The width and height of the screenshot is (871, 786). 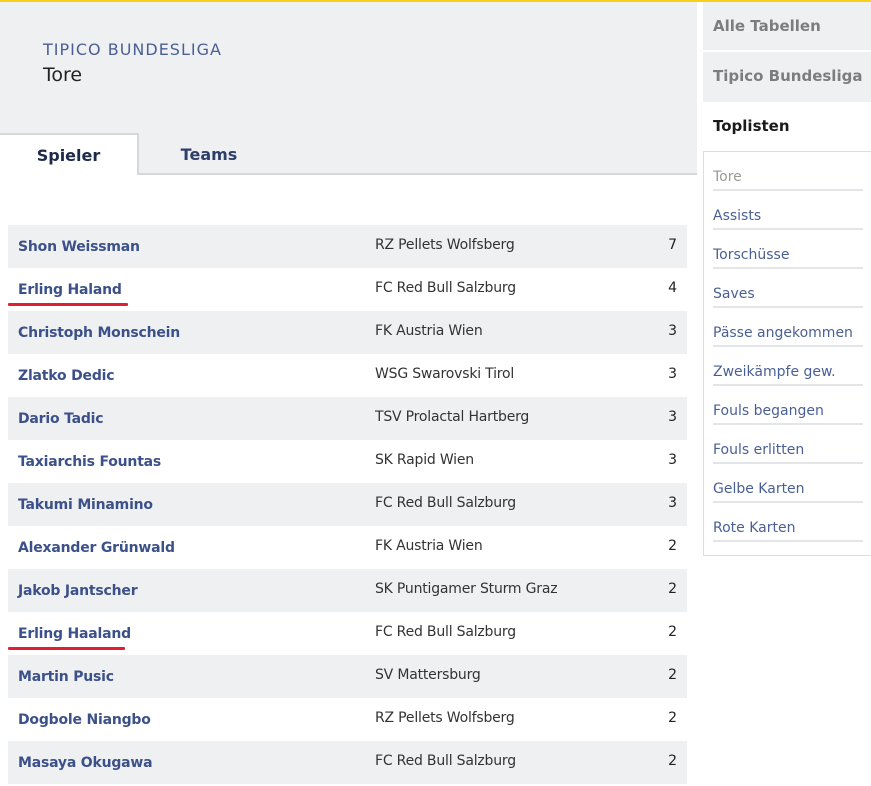 I want to click on sidebar-toplist-item-label: Saves, so click(x=734, y=294).